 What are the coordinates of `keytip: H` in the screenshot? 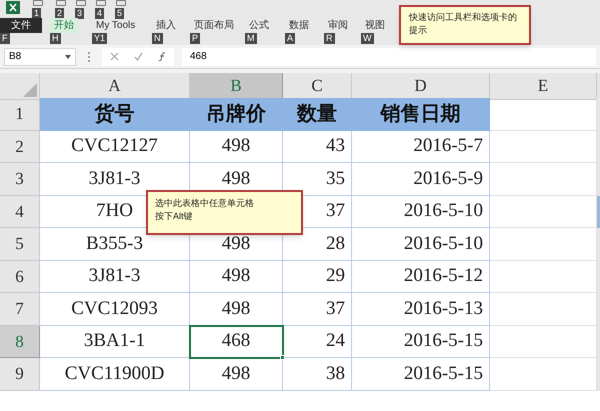 It's located at (55, 38).